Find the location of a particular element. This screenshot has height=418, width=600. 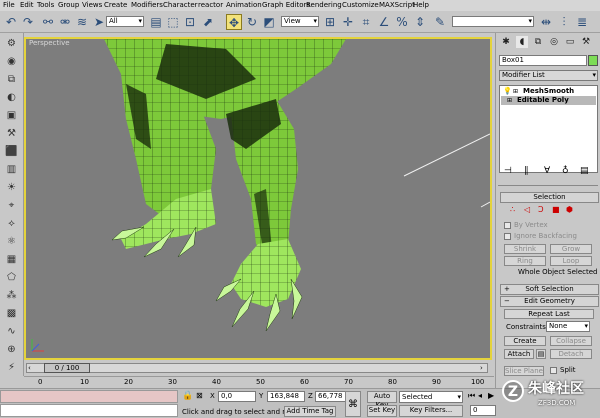

window-crossing-icon: ⊡ is located at coordinates (190, 22).